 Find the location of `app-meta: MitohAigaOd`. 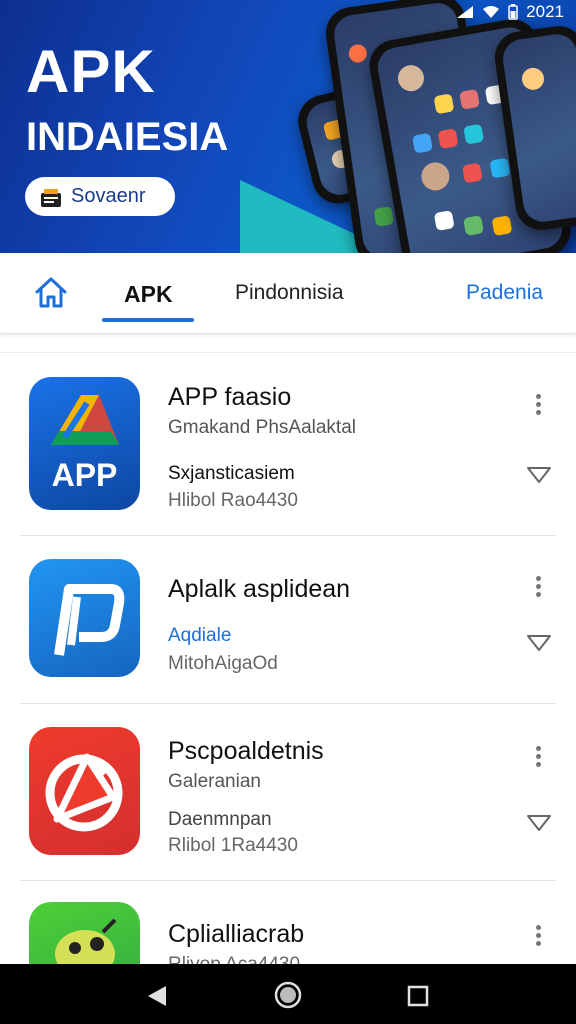

app-meta: MitohAigaOd is located at coordinates (223, 663).